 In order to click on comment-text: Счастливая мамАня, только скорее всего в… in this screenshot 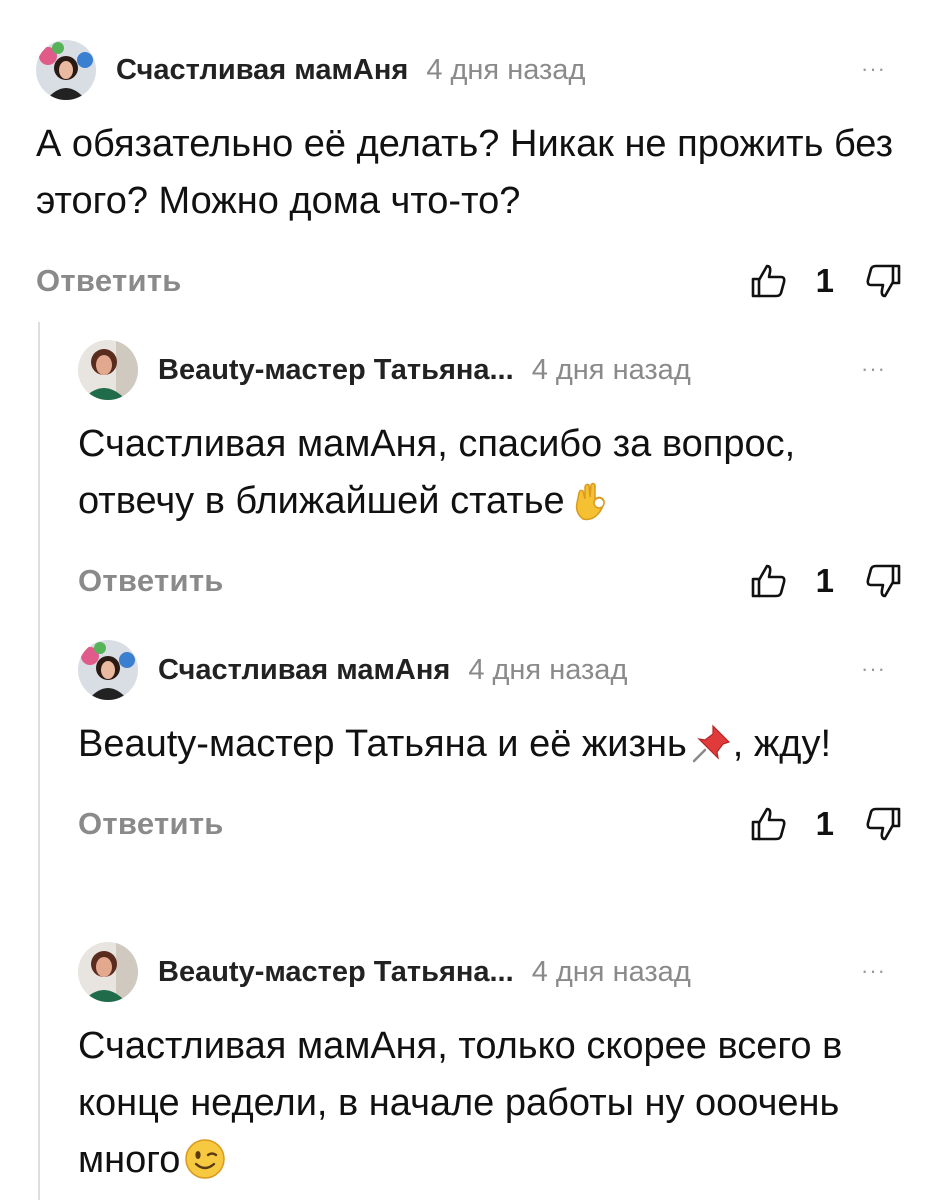, I will do `click(491, 1103)`.